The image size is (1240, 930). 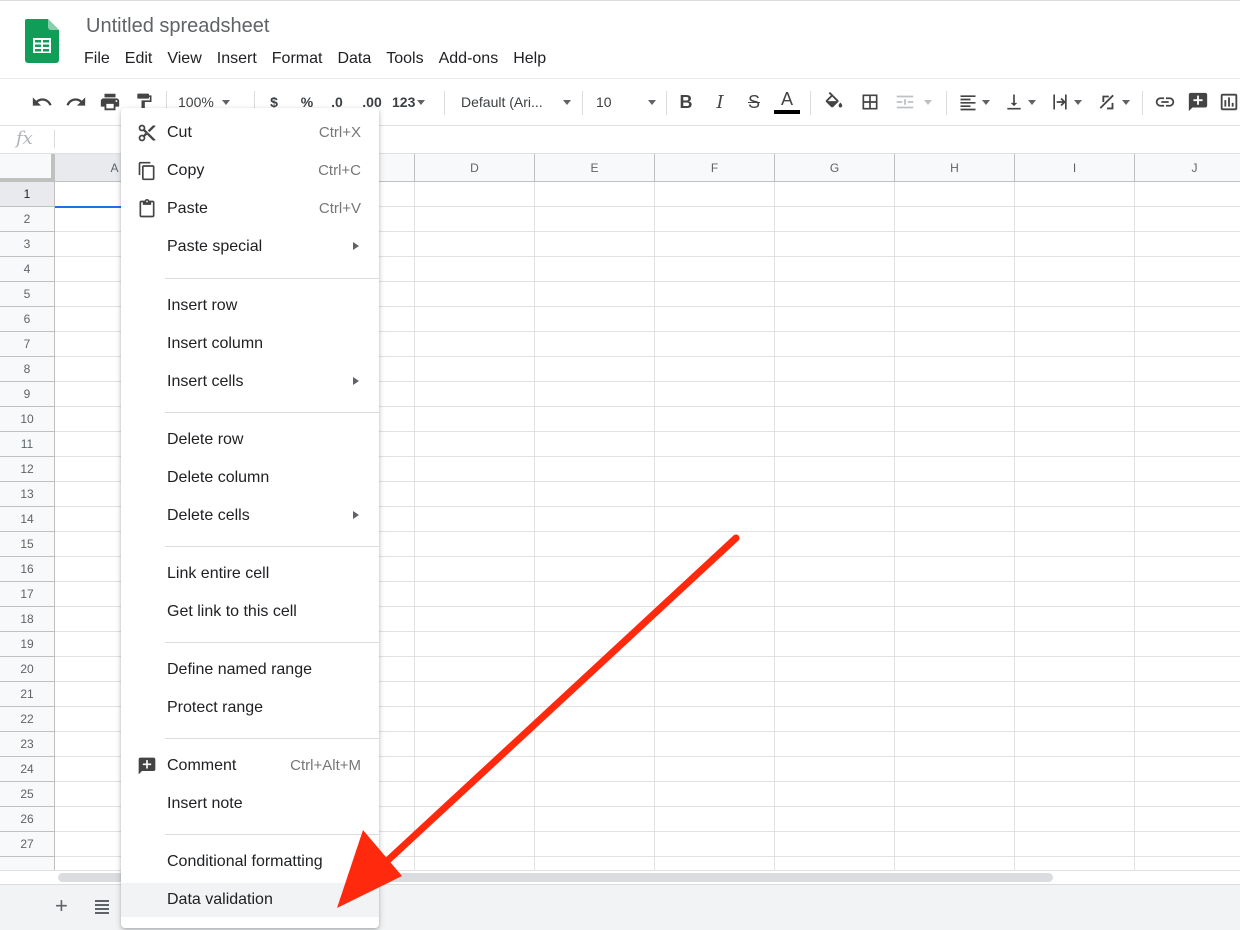 What do you see at coordinates (27, 819) in the screenshot?
I see `row-header: 26` at bounding box center [27, 819].